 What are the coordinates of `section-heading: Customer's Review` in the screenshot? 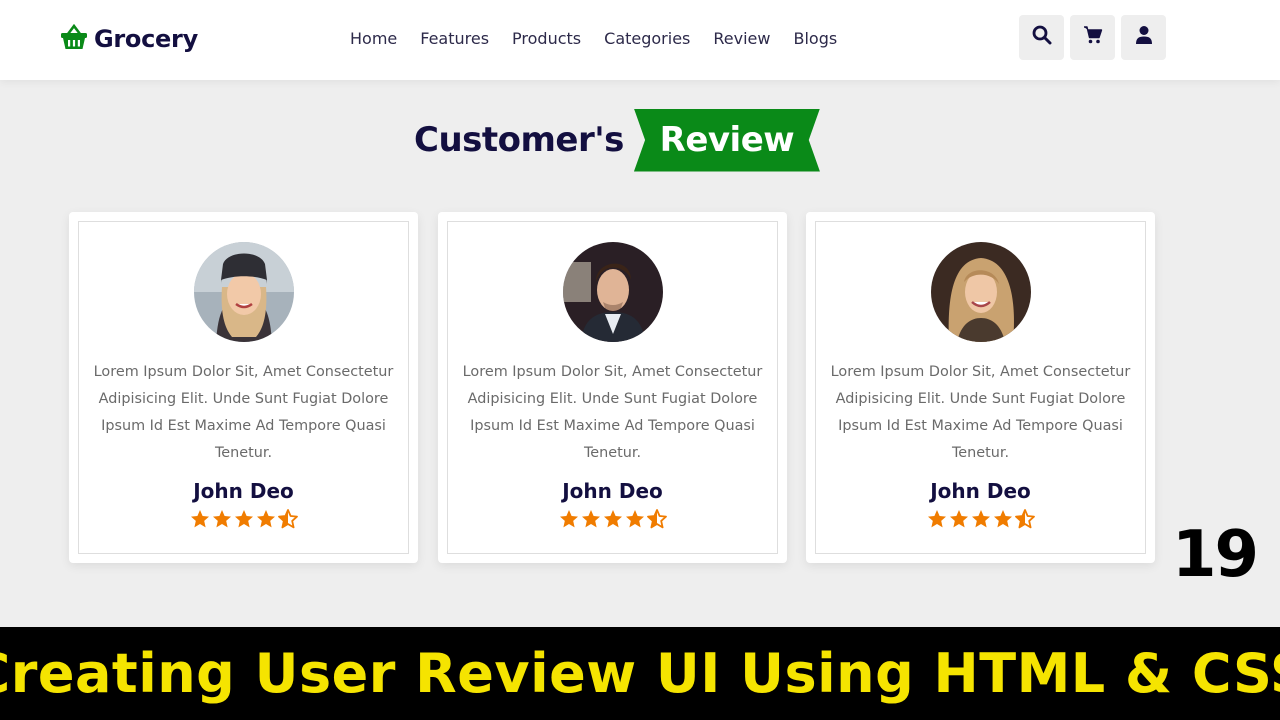 It's located at (617, 140).